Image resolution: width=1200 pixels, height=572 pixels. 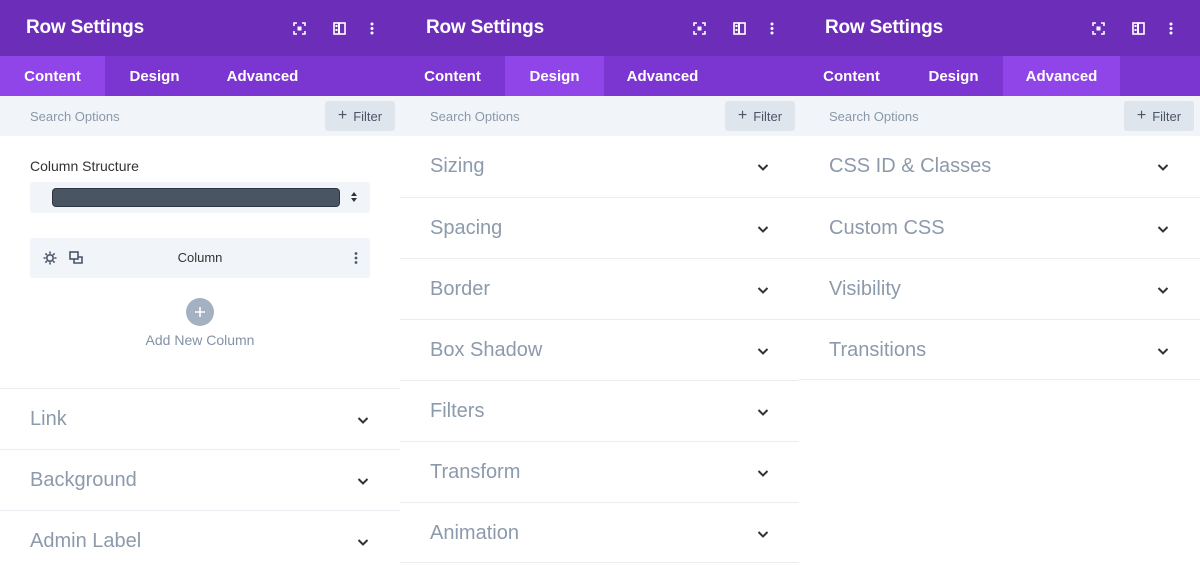 What do you see at coordinates (600, 349) in the screenshot?
I see `section-box-shadow: Box Shadow` at bounding box center [600, 349].